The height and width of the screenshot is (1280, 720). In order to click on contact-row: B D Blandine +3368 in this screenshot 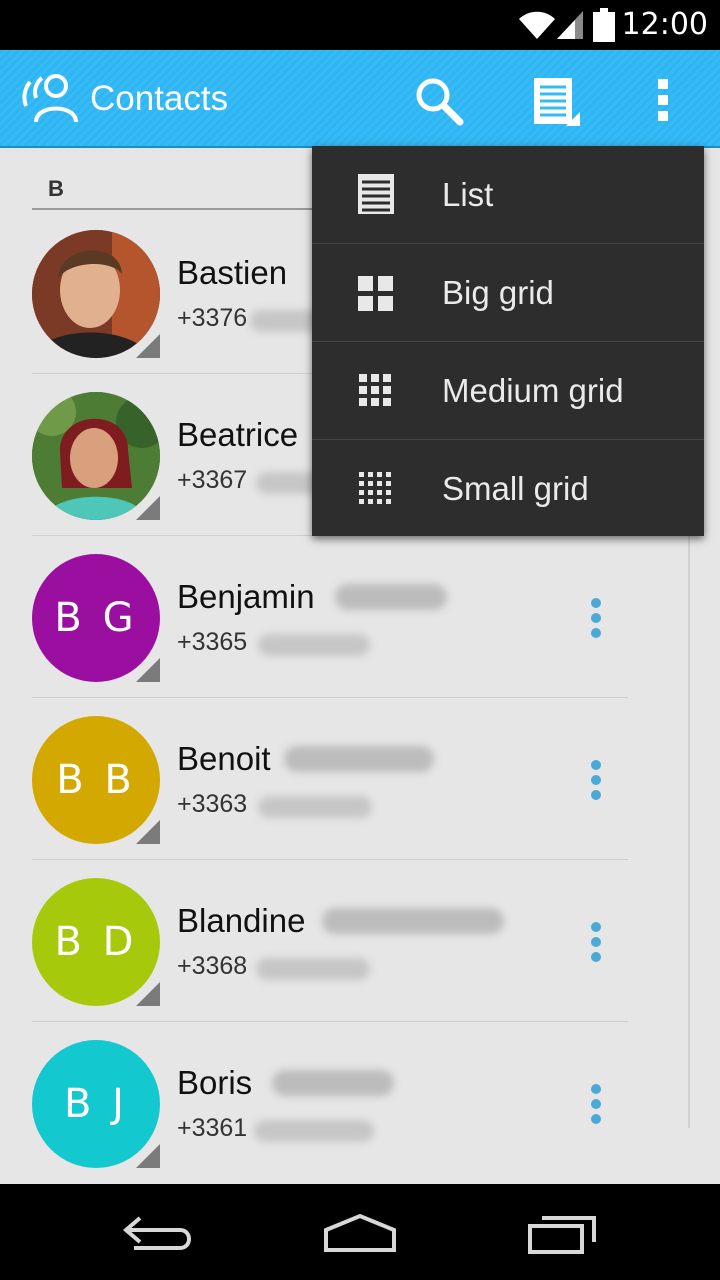, I will do `click(345, 941)`.